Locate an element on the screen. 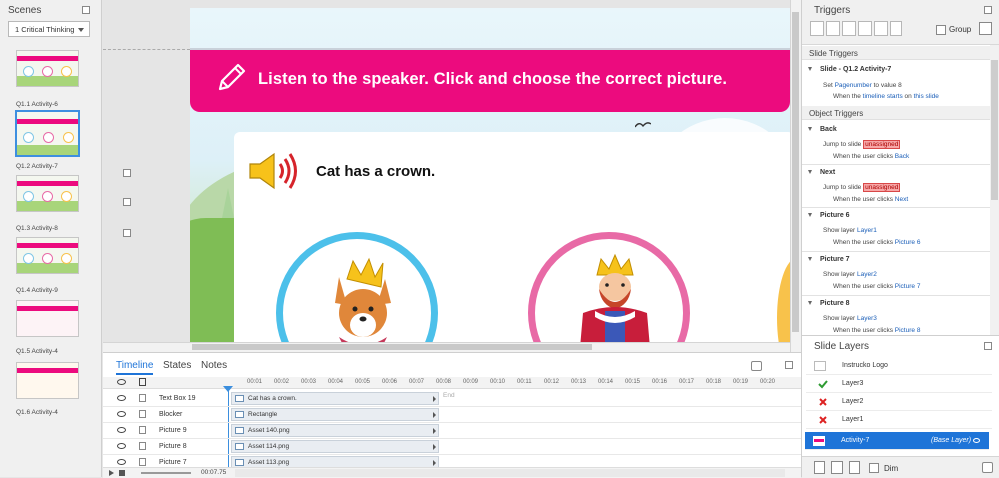  stage-horizontal-scroll-thumb is located at coordinates (392, 347).